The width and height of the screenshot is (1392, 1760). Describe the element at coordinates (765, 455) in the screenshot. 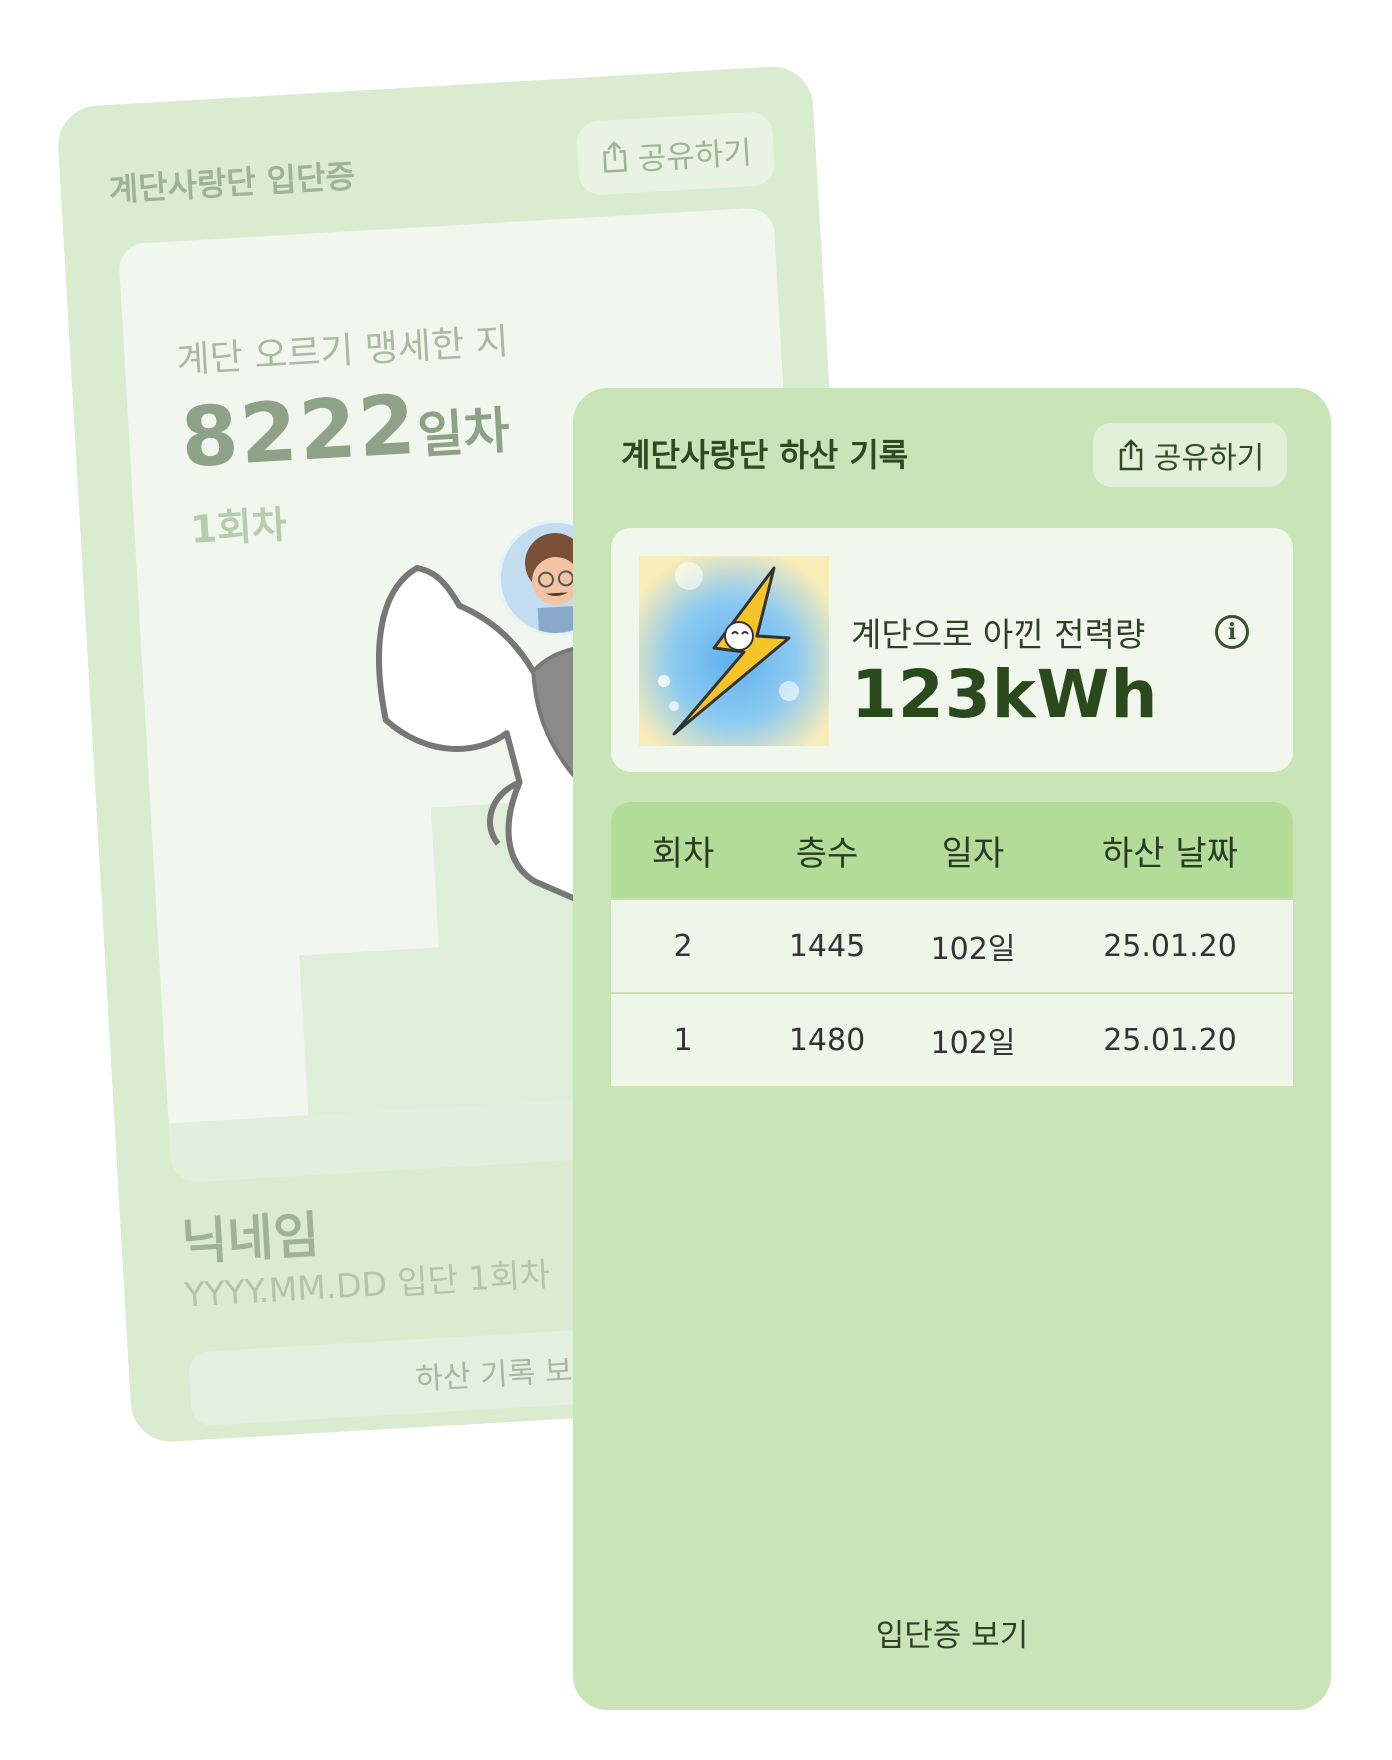

I see `descent-record-title: 계단사랑단 하산 기록` at that location.